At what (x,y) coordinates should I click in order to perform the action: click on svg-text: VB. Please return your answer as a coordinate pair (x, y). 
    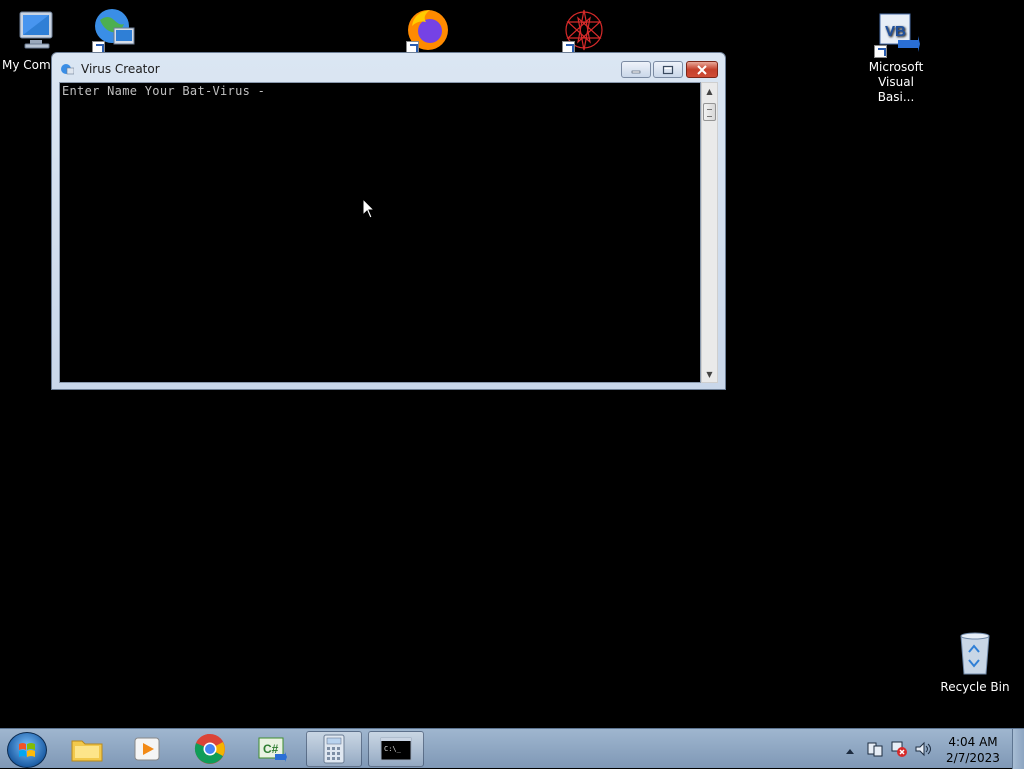
    Looking at the image, I should click on (895, 31).